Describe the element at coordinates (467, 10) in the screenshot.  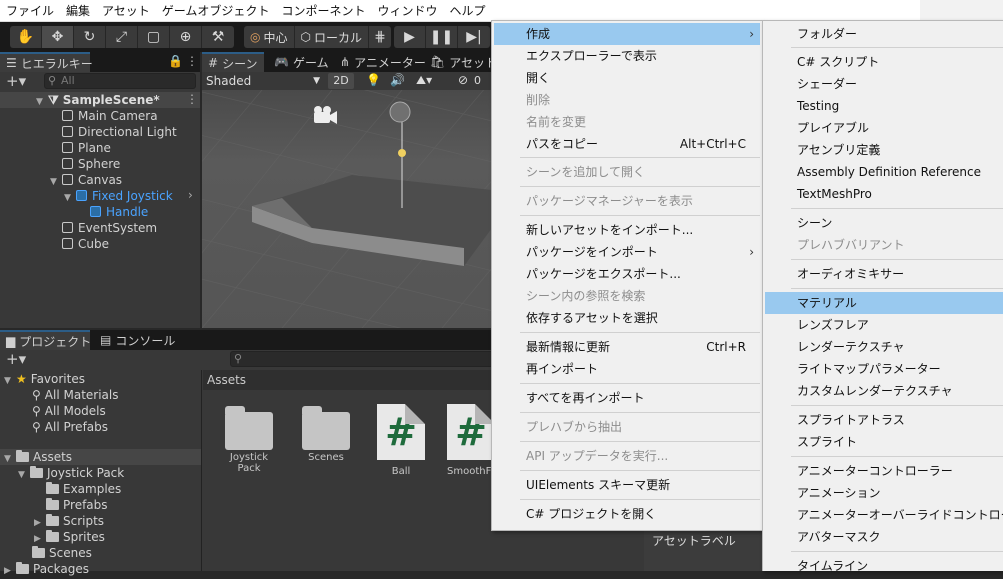
I see `menu-help: ヘルプ` at that location.